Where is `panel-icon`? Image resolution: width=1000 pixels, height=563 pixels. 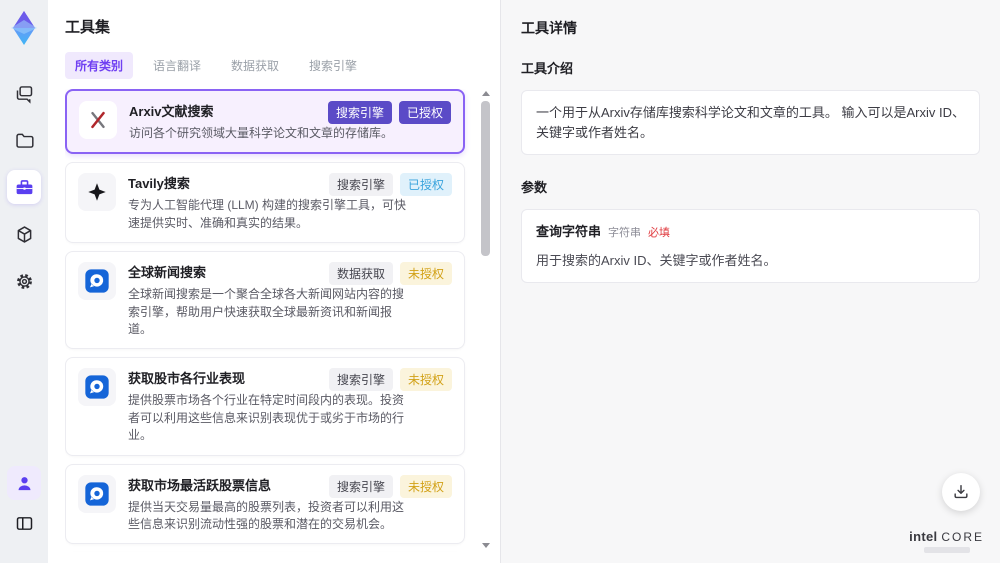 panel-icon is located at coordinates (24, 523).